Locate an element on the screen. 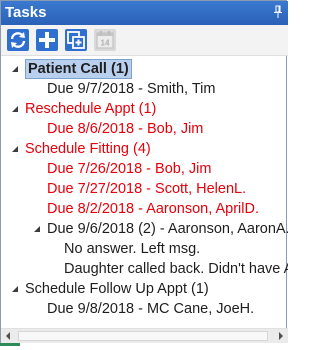  scroll-left-icon is located at coordinates (8, 336).